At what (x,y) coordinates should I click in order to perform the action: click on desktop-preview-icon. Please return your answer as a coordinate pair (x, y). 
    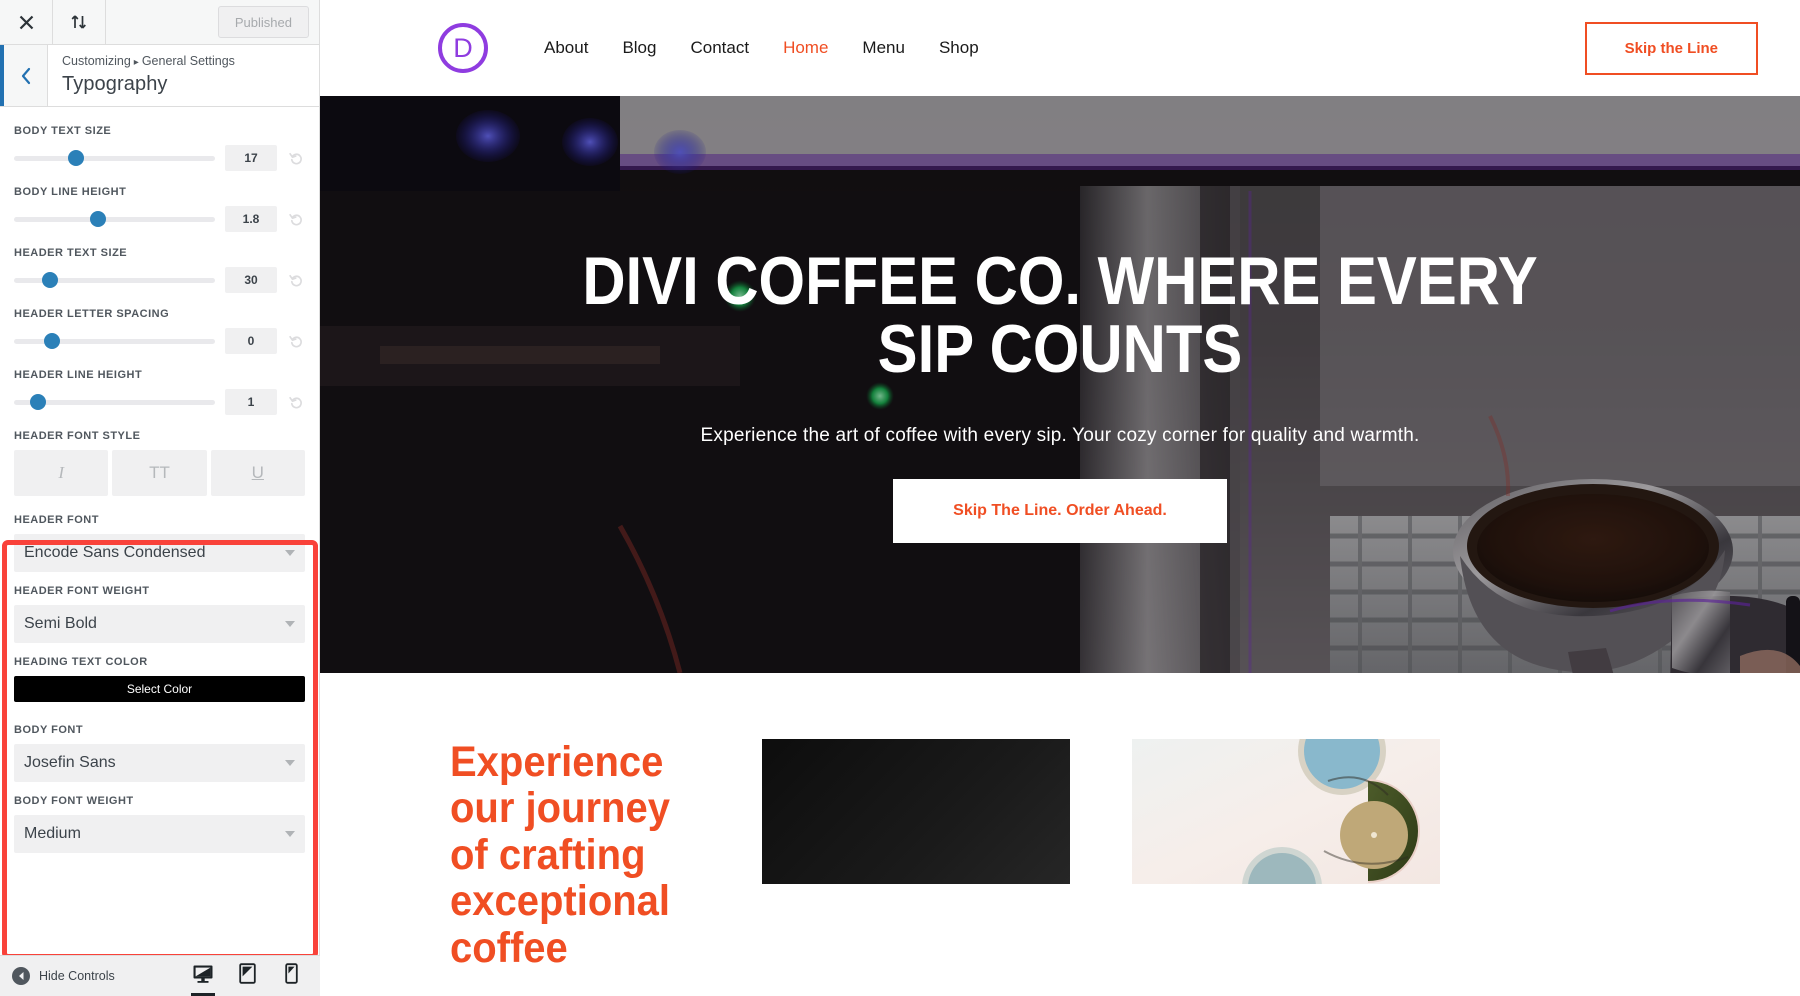
    Looking at the image, I should click on (203, 976).